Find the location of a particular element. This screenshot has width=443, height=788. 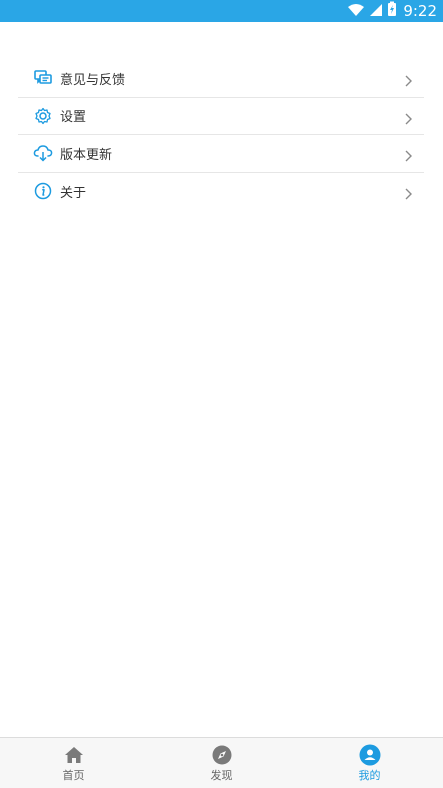

status-bar: 9:22 is located at coordinates (221, 11).